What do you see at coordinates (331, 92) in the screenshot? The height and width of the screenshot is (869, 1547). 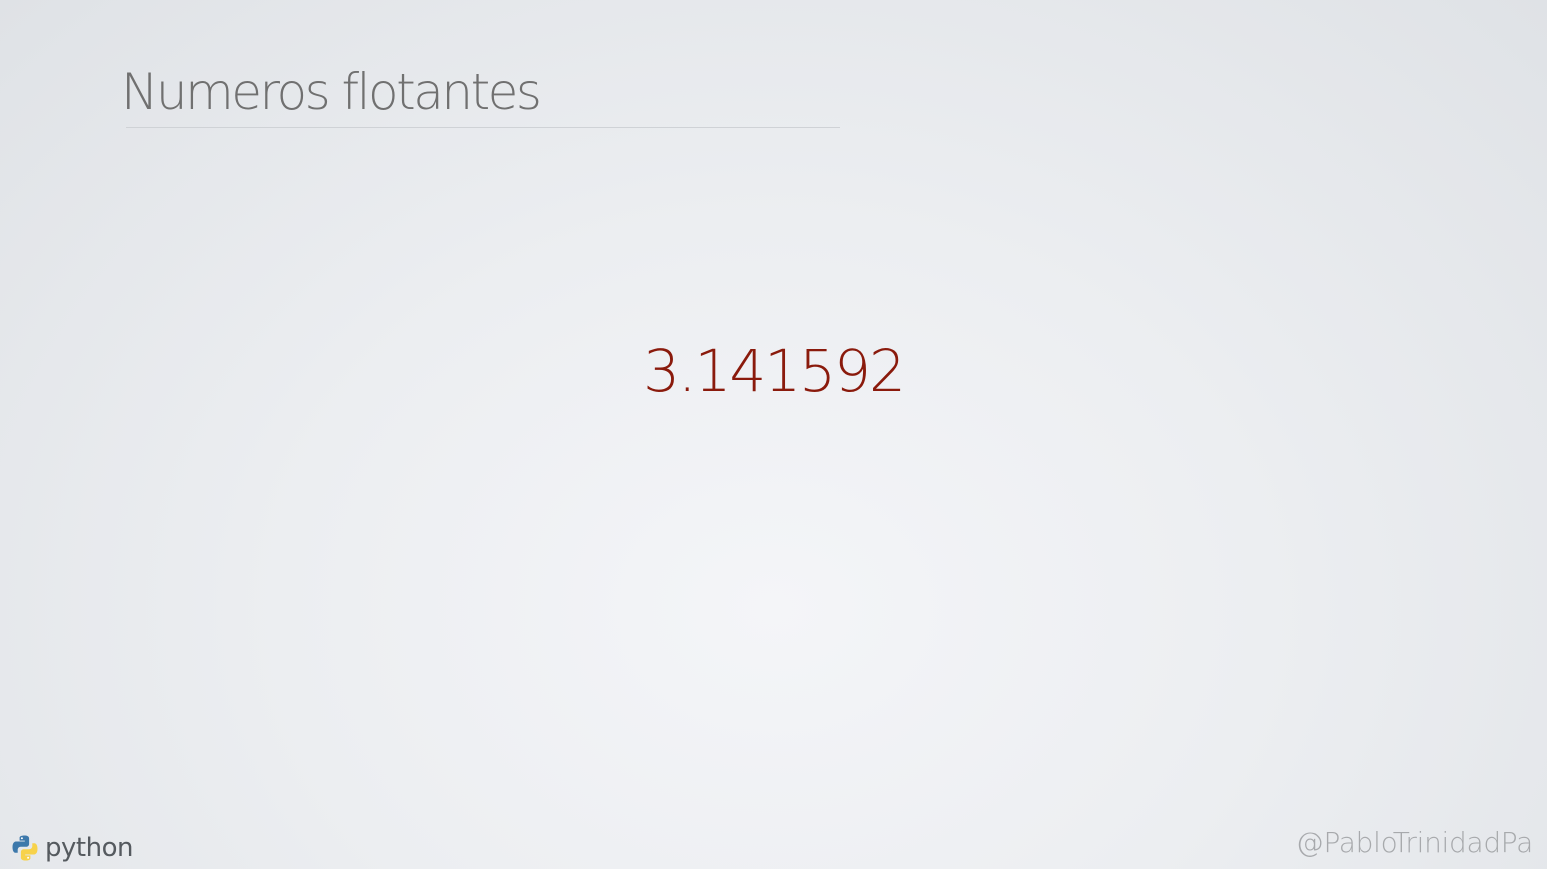 I see `slide-title: Numeros flotantes` at bounding box center [331, 92].